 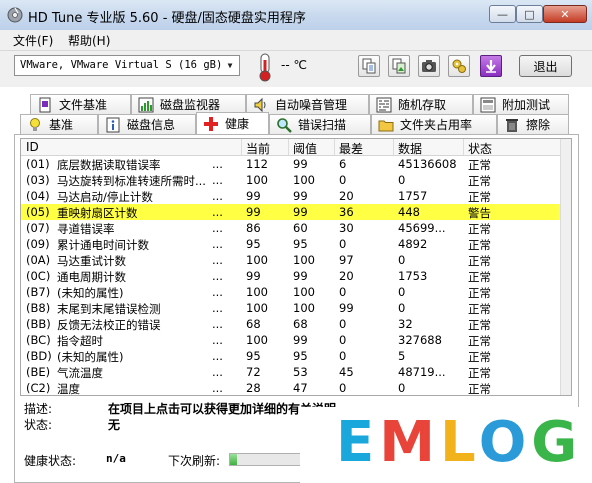 I want to click on table-row: (BB) 反馈无法校正的错误 ... 68 68 0 32 正常, so click(x=291, y=324).